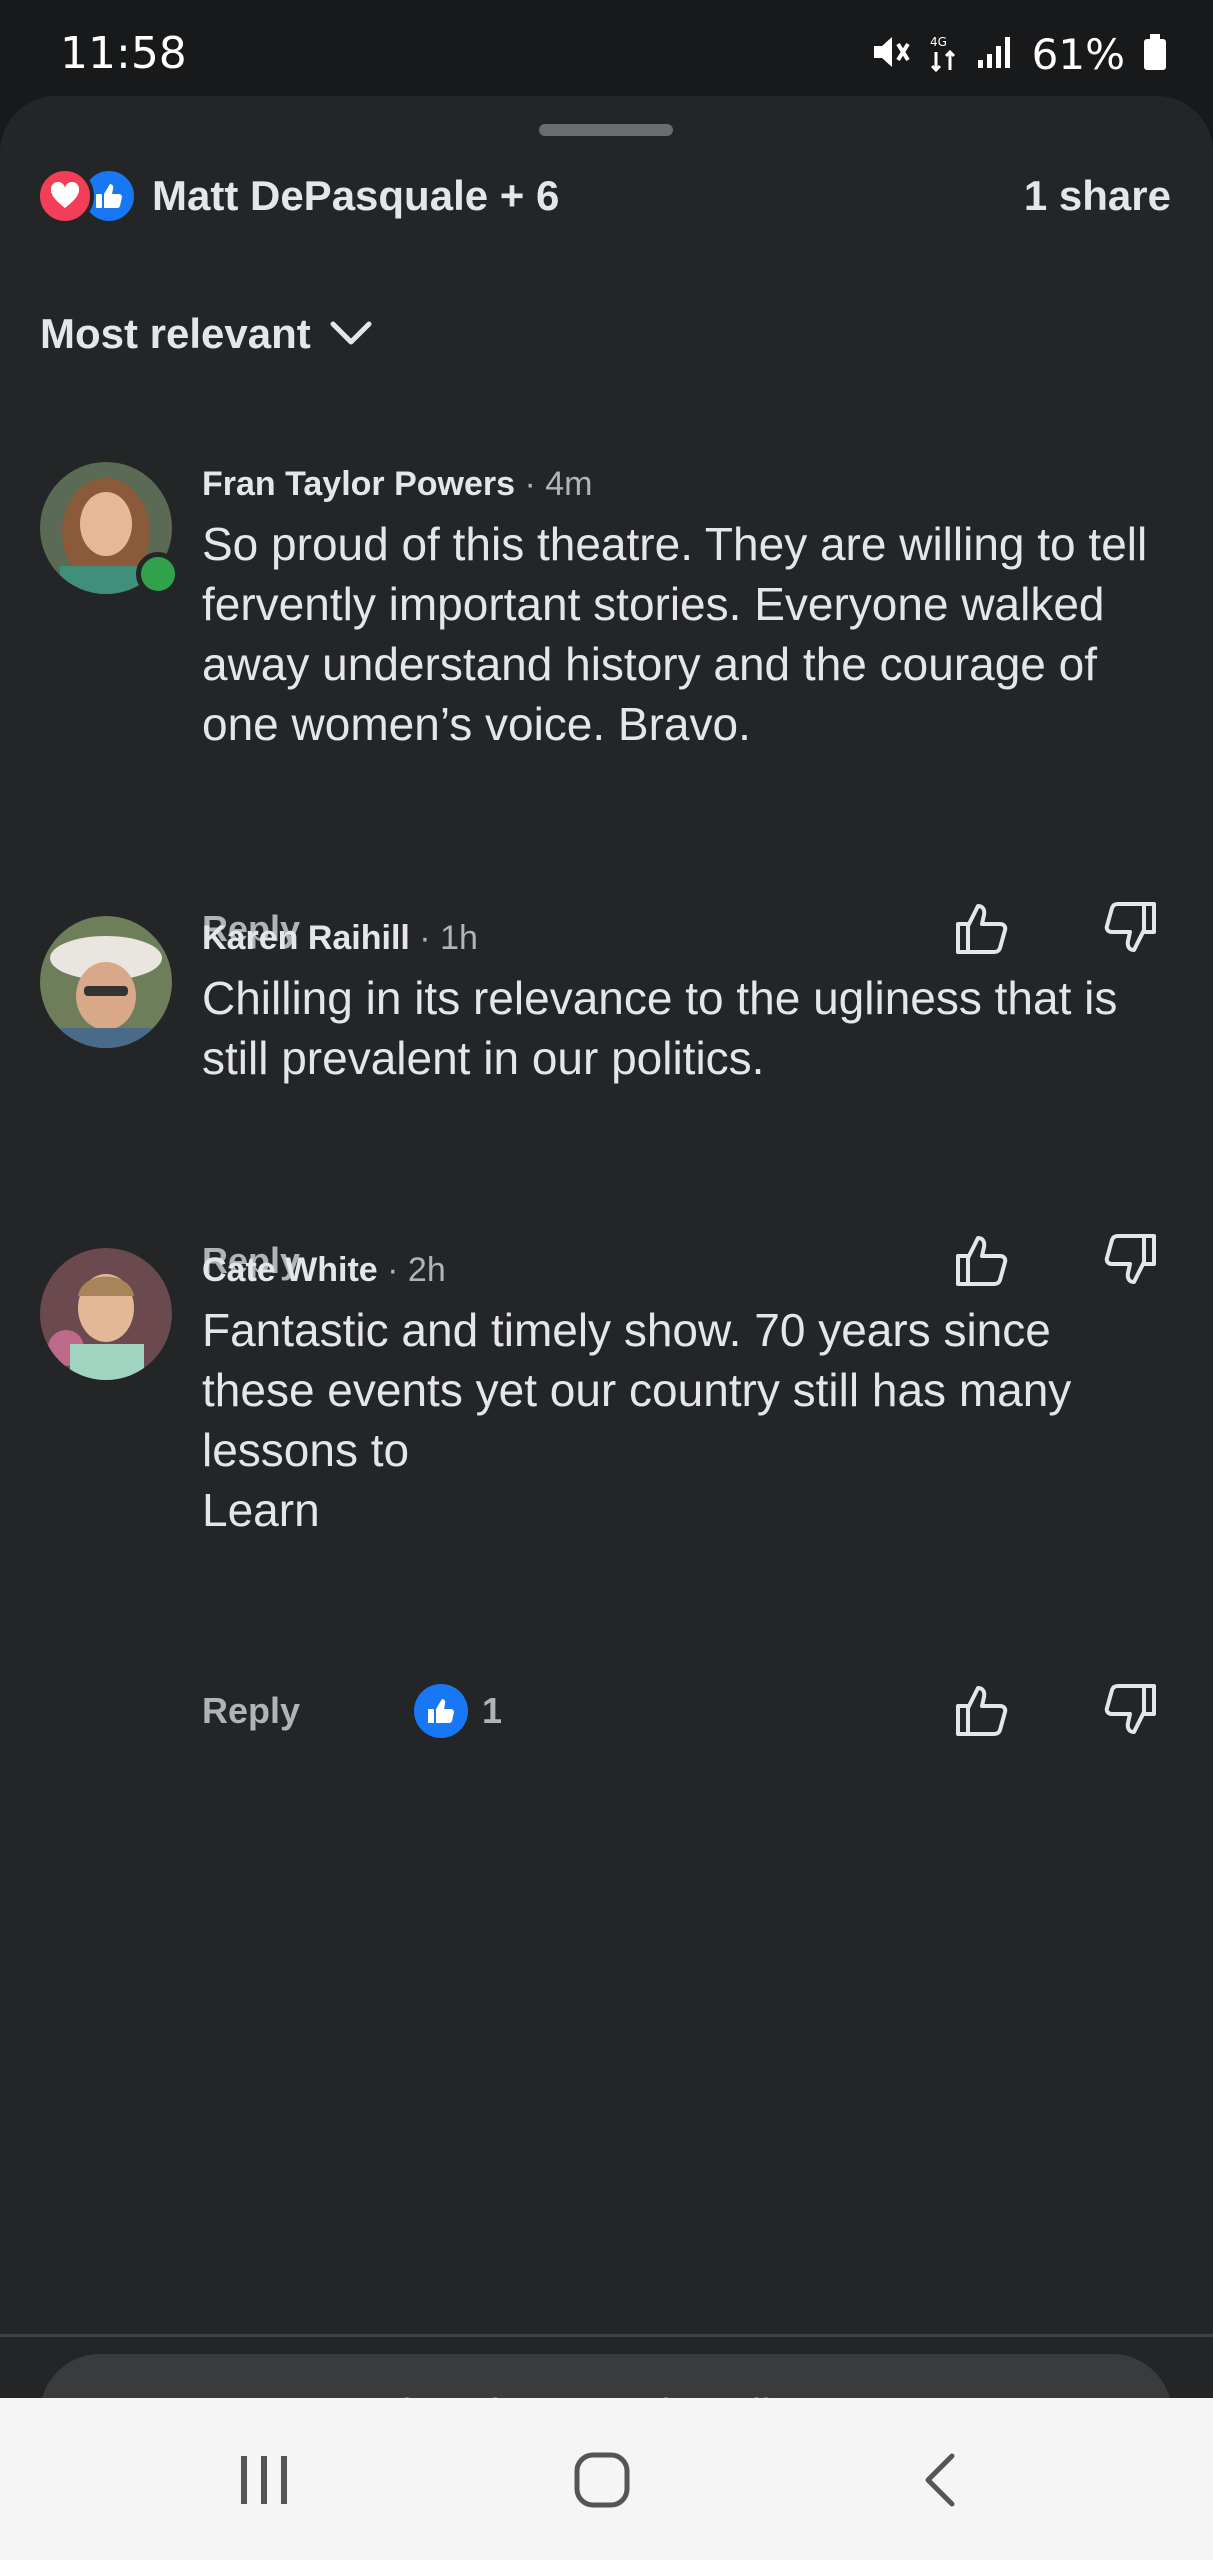 This screenshot has height=2560, width=1213. Describe the element at coordinates (602, 2480) in the screenshot. I see `home-icon` at that location.